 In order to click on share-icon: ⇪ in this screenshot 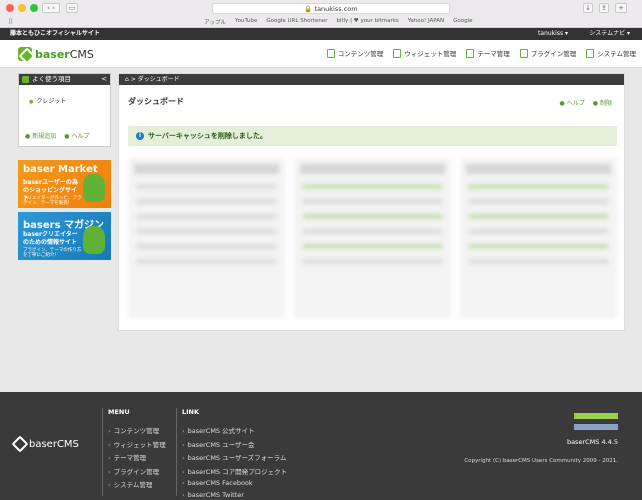, I will do `click(604, 8)`.